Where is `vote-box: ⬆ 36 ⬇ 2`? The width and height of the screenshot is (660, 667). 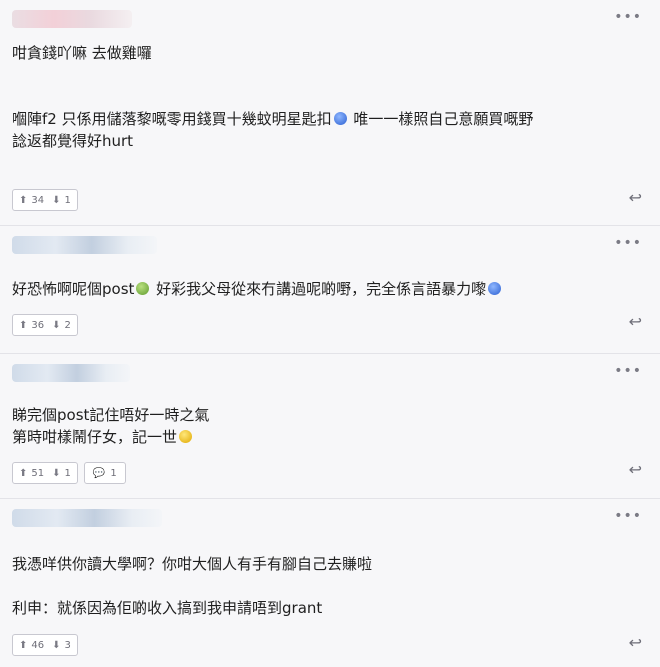
vote-box: ⬆ 36 ⬇ 2 is located at coordinates (45, 325).